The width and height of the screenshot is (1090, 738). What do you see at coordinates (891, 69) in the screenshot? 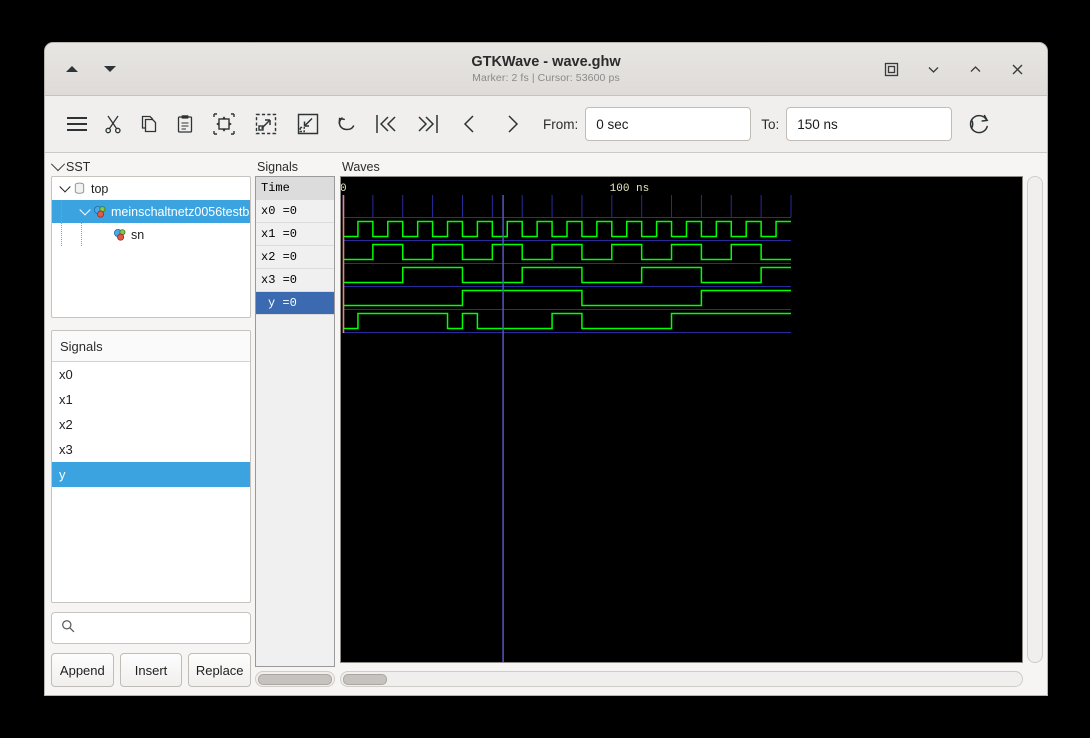
I see `restore-icon` at bounding box center [891, 69].